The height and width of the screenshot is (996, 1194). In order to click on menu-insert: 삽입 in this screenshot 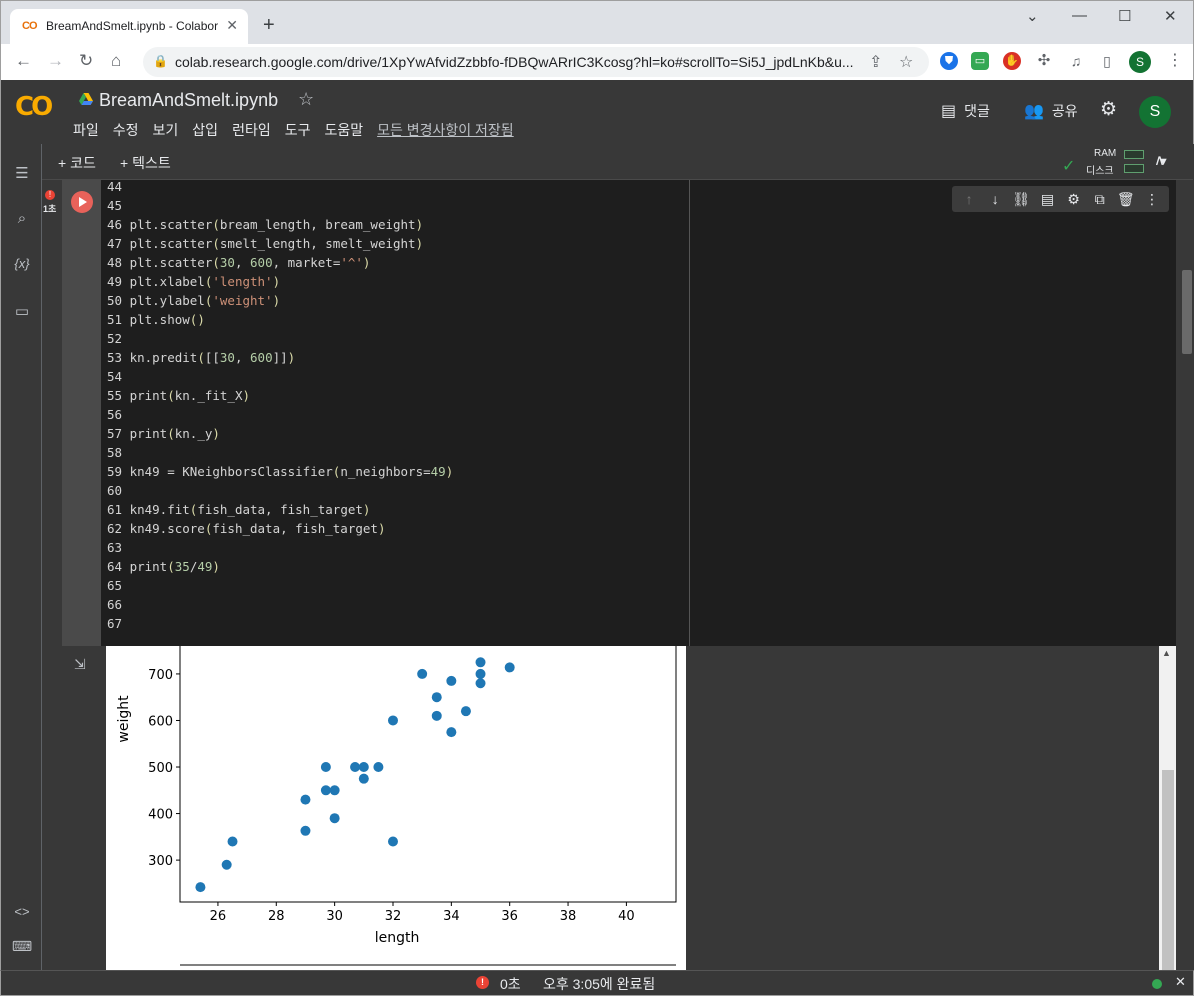, I will do `click(205, 130)`.